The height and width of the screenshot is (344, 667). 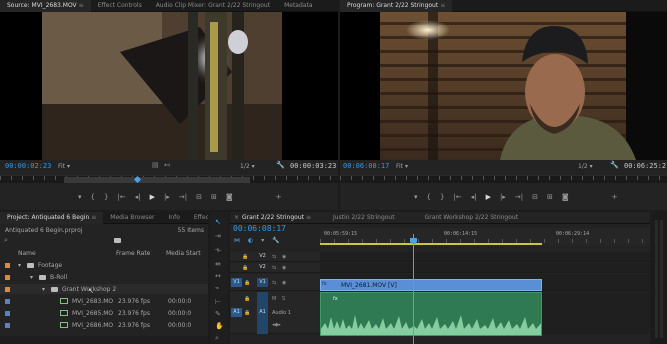 I want to click on list-item: MVI_2686.MO 23.976 fps 00:00:0, so click(x=104, y=325).